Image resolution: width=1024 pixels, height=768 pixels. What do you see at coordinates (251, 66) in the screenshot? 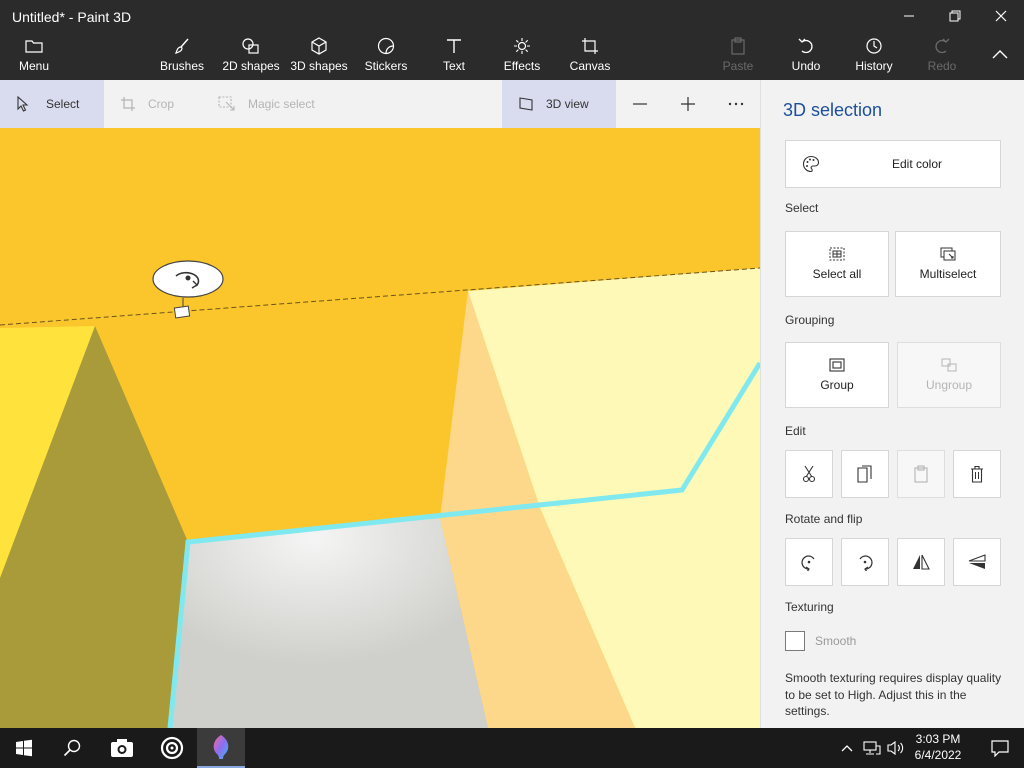
I see `2d-shapes-label: 2D shapes` at bounding box center [251, 66].